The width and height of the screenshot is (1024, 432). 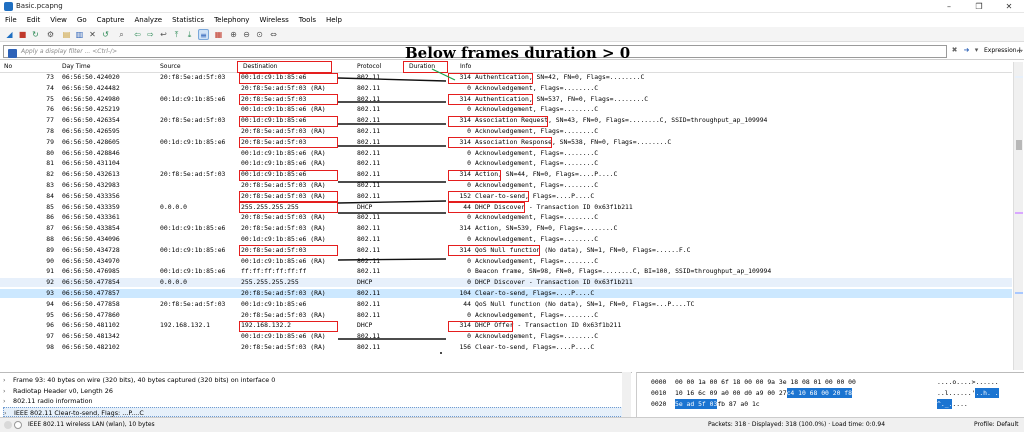 What do you see at coordinates (76, 66) in the screenshot?
I see `col-time: Day Time` at bounding box center [76, 66].